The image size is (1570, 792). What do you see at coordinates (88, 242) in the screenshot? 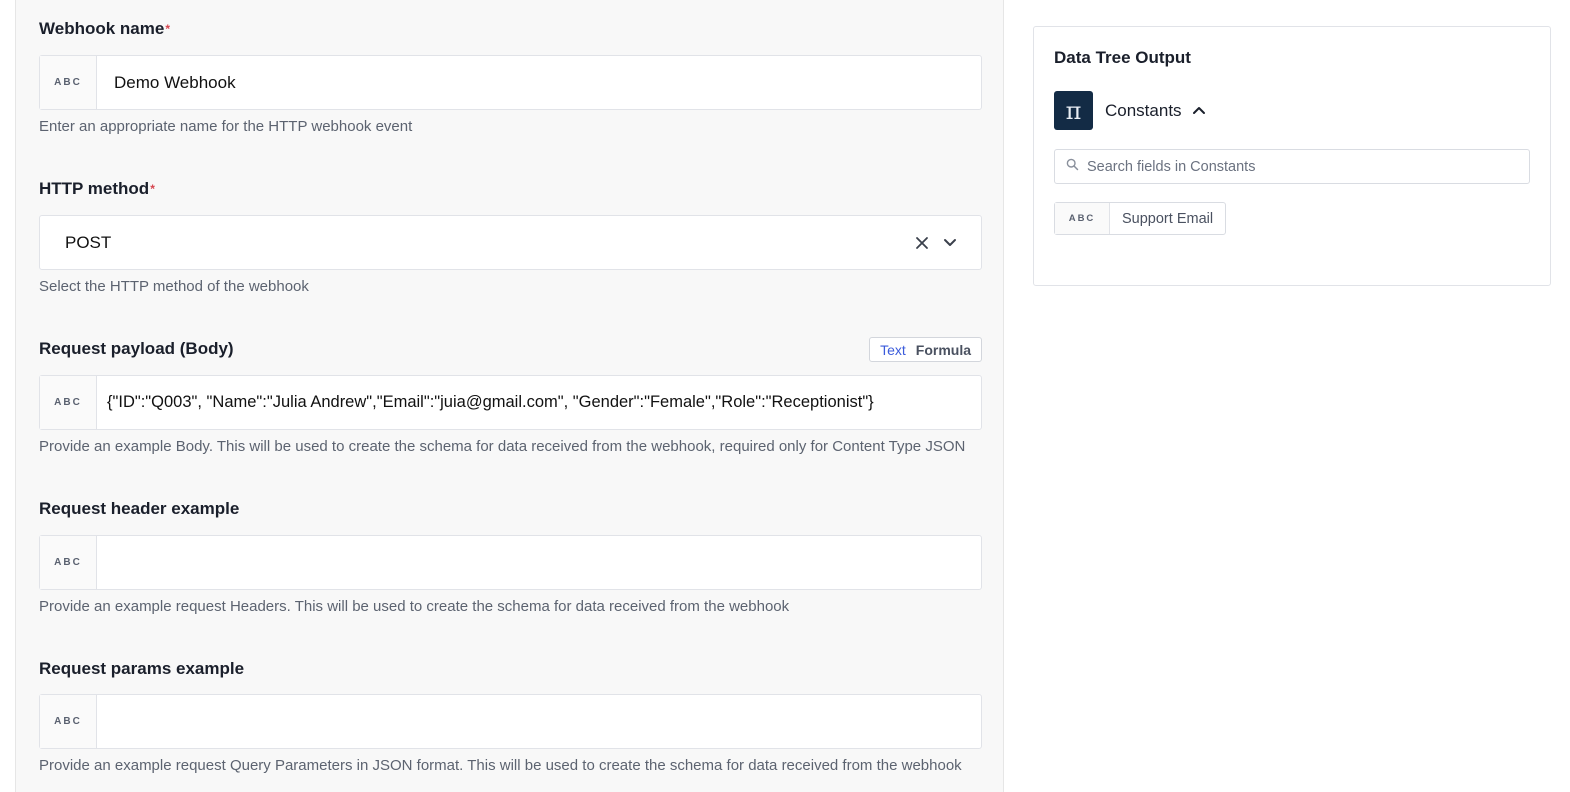
I see `http-method-value: POST` at bounding box center [88, 242].